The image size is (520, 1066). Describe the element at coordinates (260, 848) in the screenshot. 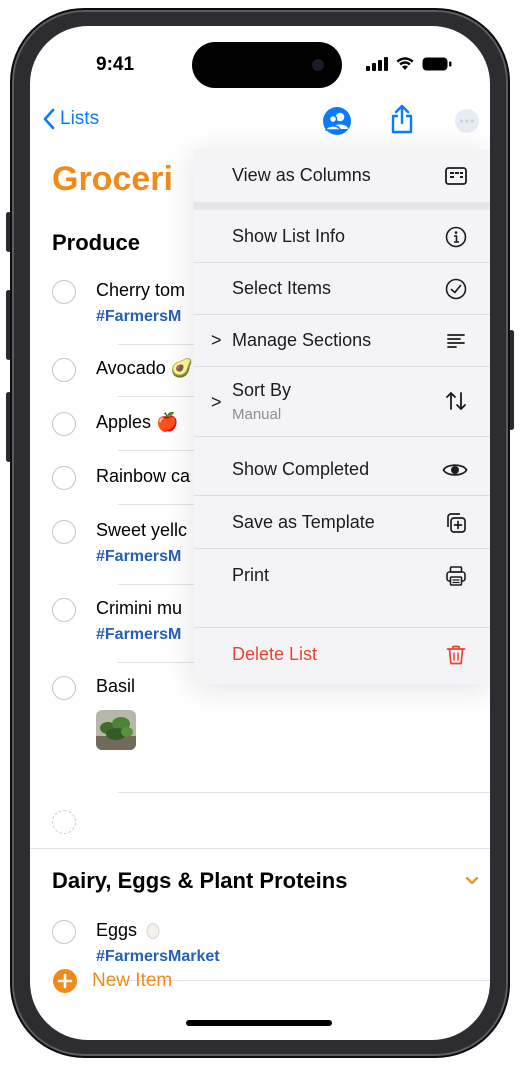

I see `section-divider` at that location.